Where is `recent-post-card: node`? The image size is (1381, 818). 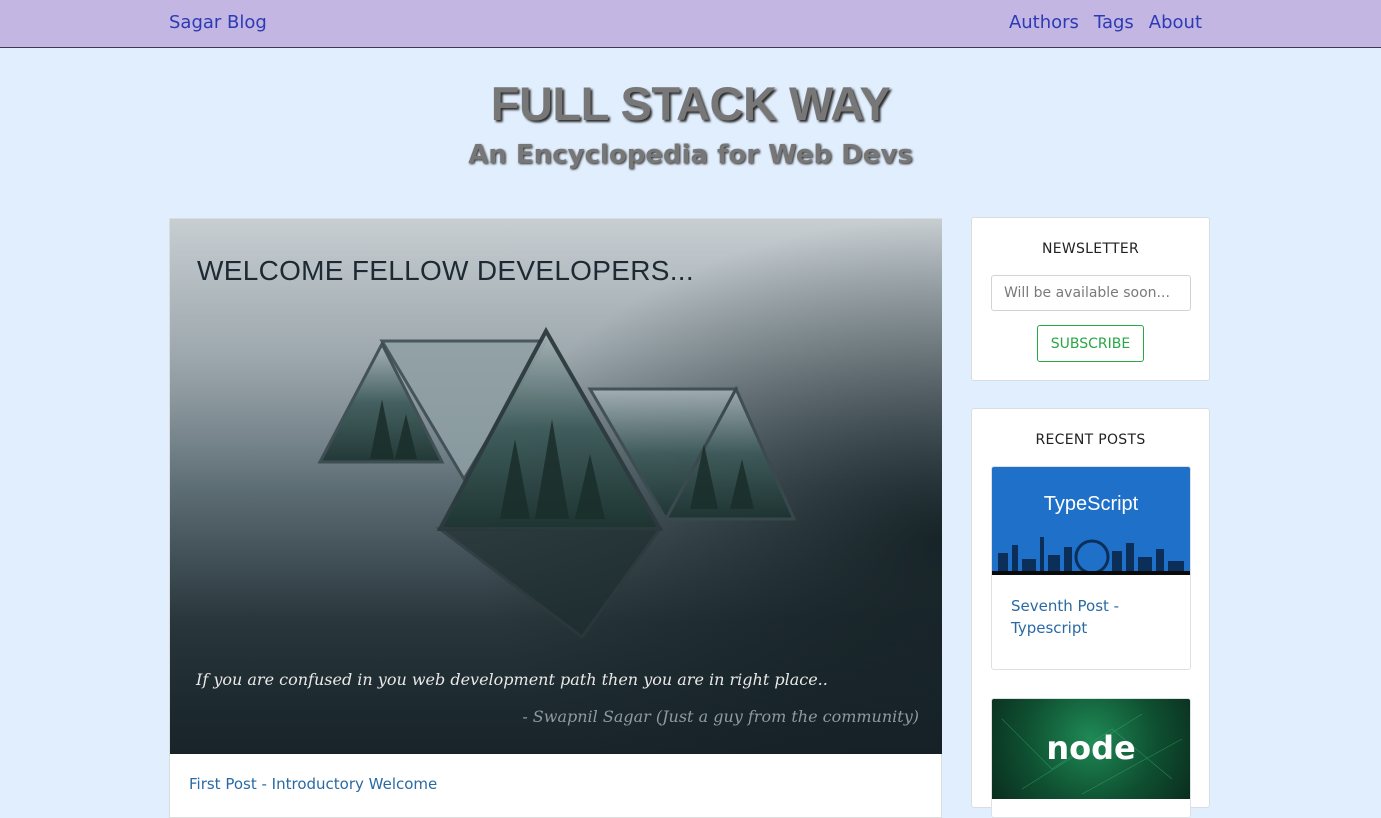 recent-post-card: node is located at coordinates (1091, 758).